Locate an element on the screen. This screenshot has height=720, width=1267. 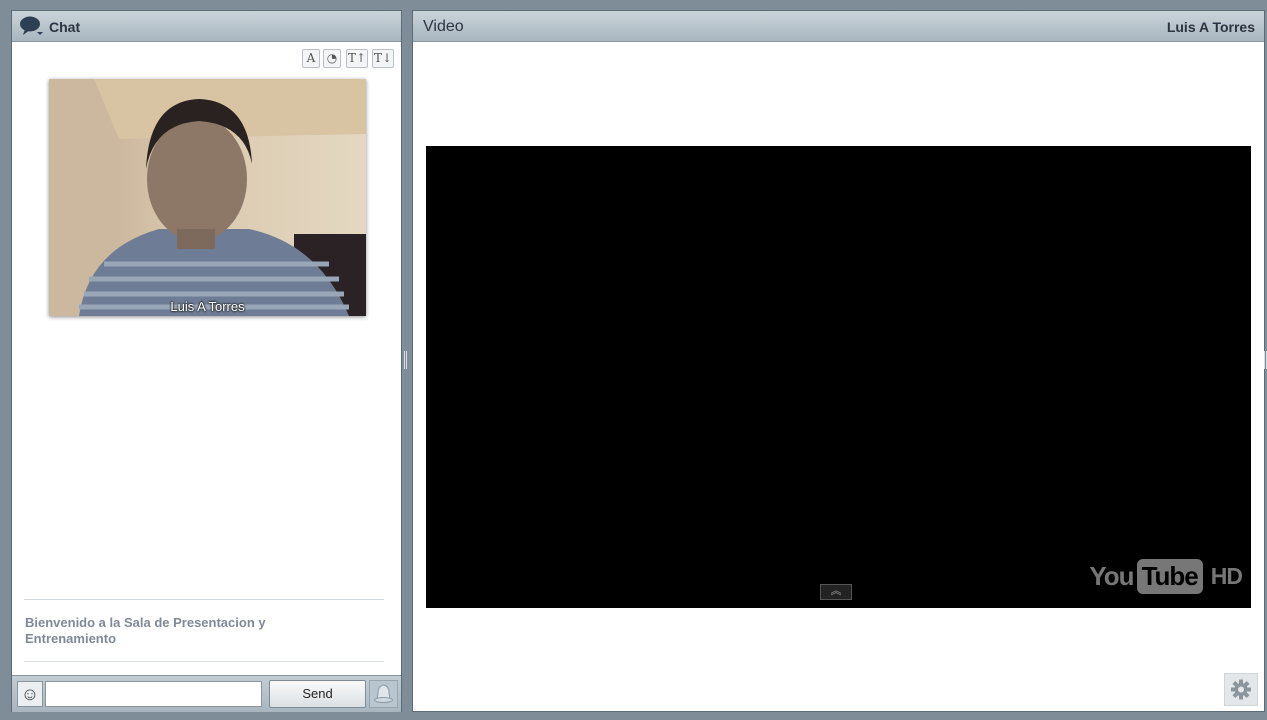
webcam-name-label: Luis A Torres is located at coordinates (207, 306).